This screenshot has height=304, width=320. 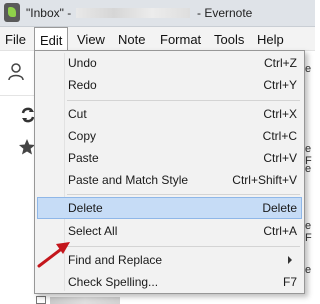 What do you see at coordinates (131, 39) in the screenshot?
I see `menu-note: Note` at bounding box center [131, 39].